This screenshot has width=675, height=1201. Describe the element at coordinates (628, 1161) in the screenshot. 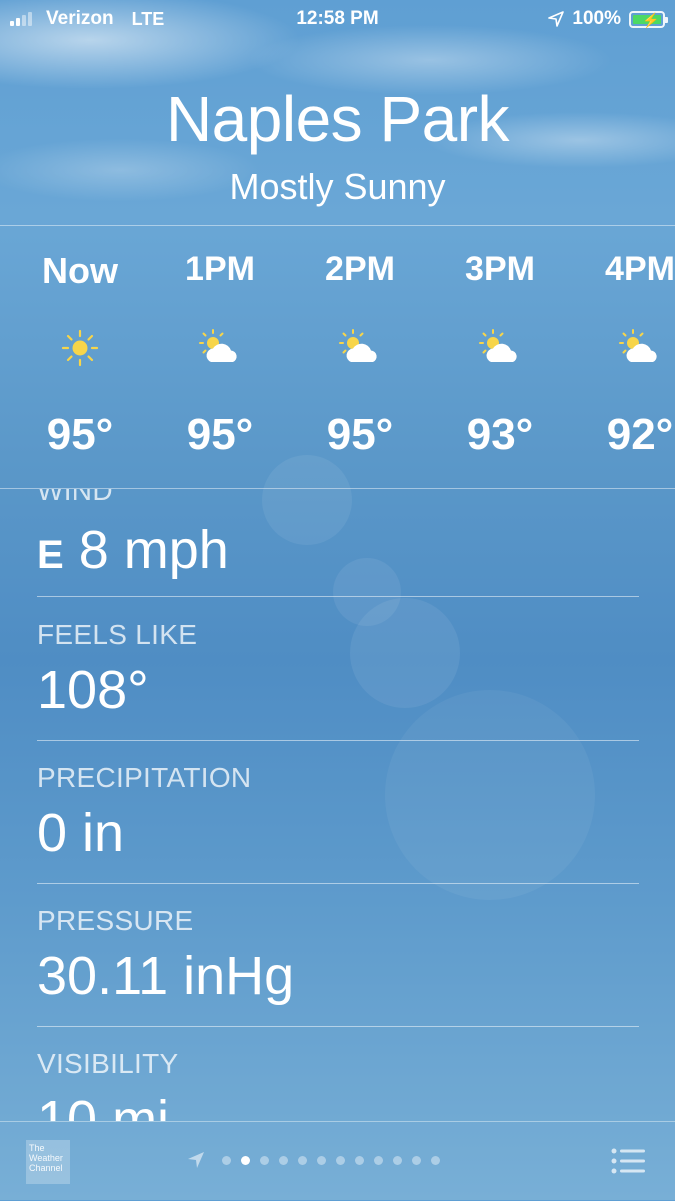

I see `list-icon` at that location.